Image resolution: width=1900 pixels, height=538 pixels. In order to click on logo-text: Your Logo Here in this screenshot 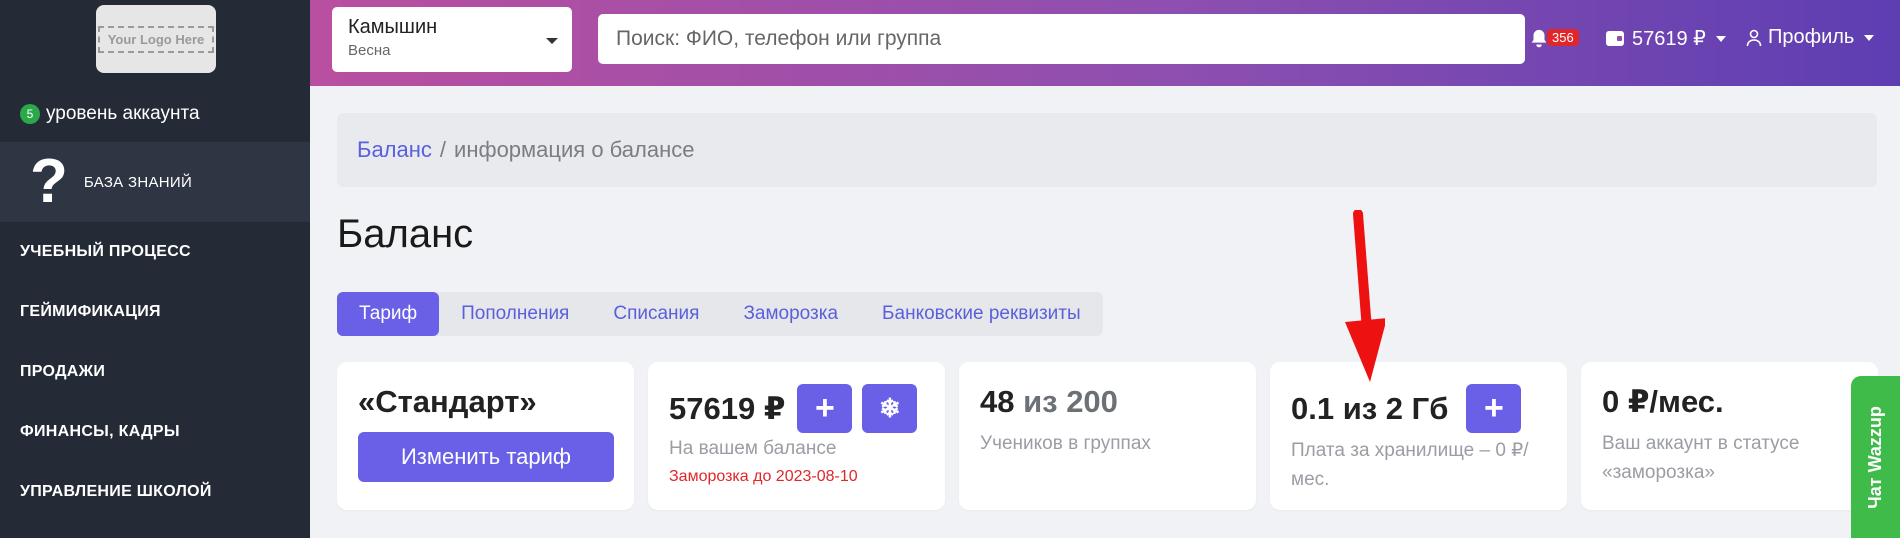, I will do `click(156, 39)`.